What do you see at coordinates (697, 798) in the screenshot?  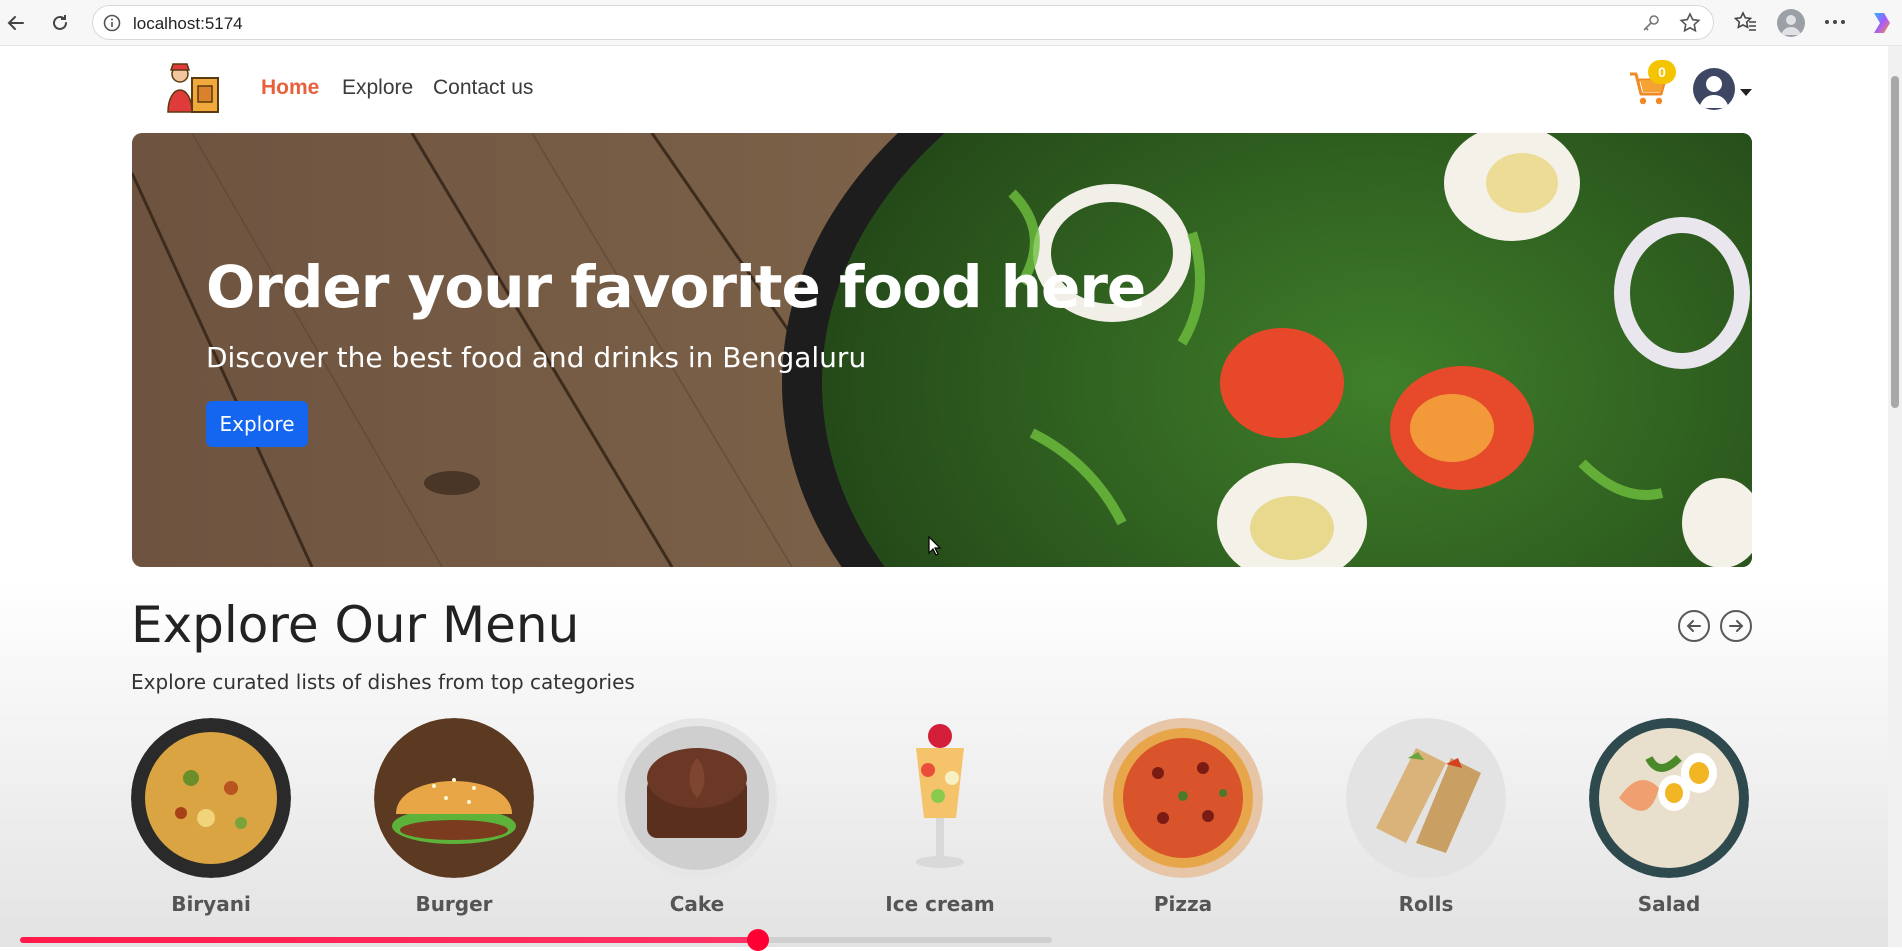 I see `cake-image` at bounding box center [697, 798].